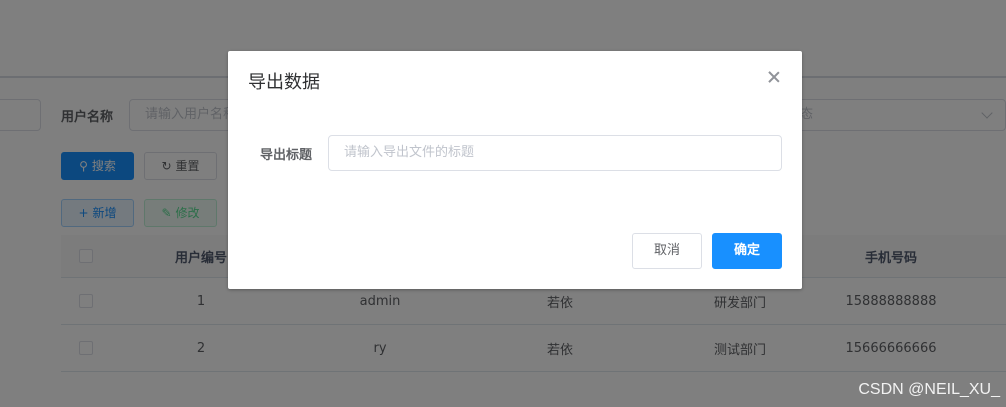 This screenshot has width=1006, height=407. Describe the element at coordinates (667, 251) in the screenshot. I see `cancel-button: 取消` at that location.